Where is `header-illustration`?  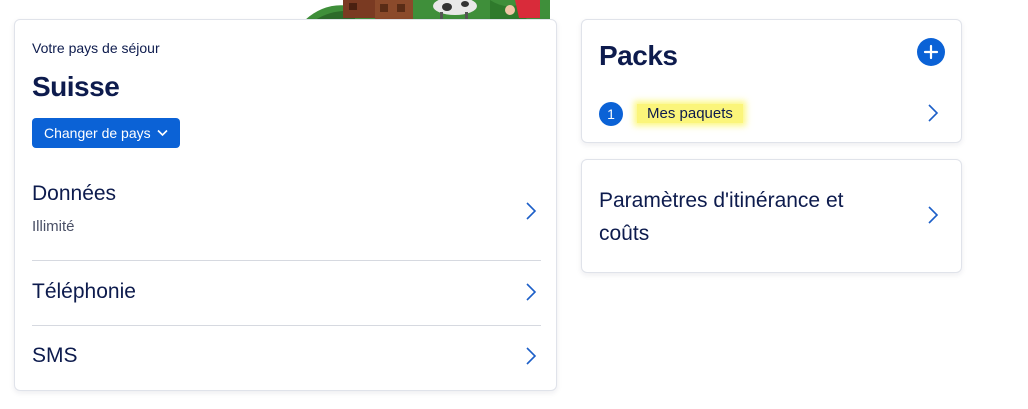
header-illustration is located at coordinates (427, 10).